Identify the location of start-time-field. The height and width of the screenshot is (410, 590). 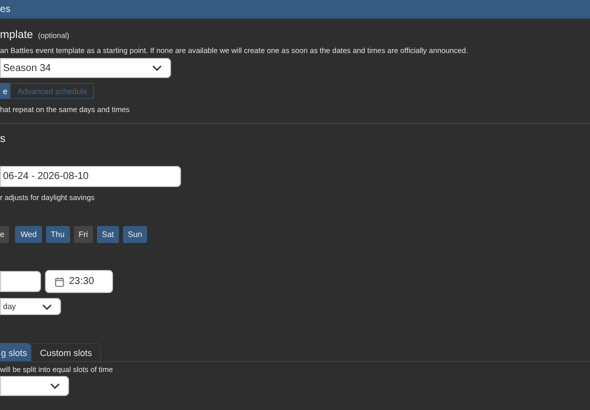
(20, 281).